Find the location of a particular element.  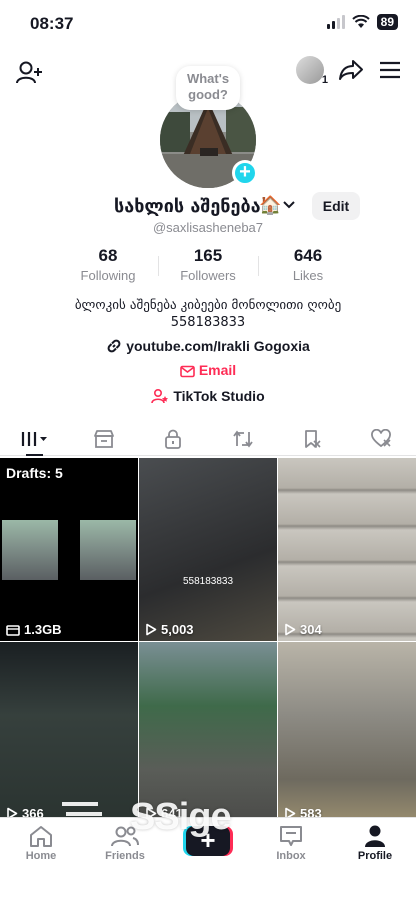

bio-link: youtube.com/Irakli Gogoxia is located at coordinates (208, 346).